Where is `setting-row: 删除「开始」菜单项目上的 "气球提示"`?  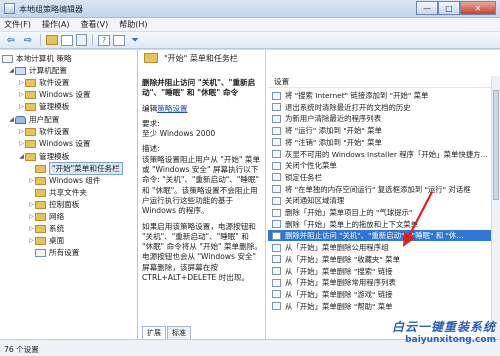 setting-row: 删除「开始」菜单项目上的 "气球提示" is located at coordinates (384, 212).